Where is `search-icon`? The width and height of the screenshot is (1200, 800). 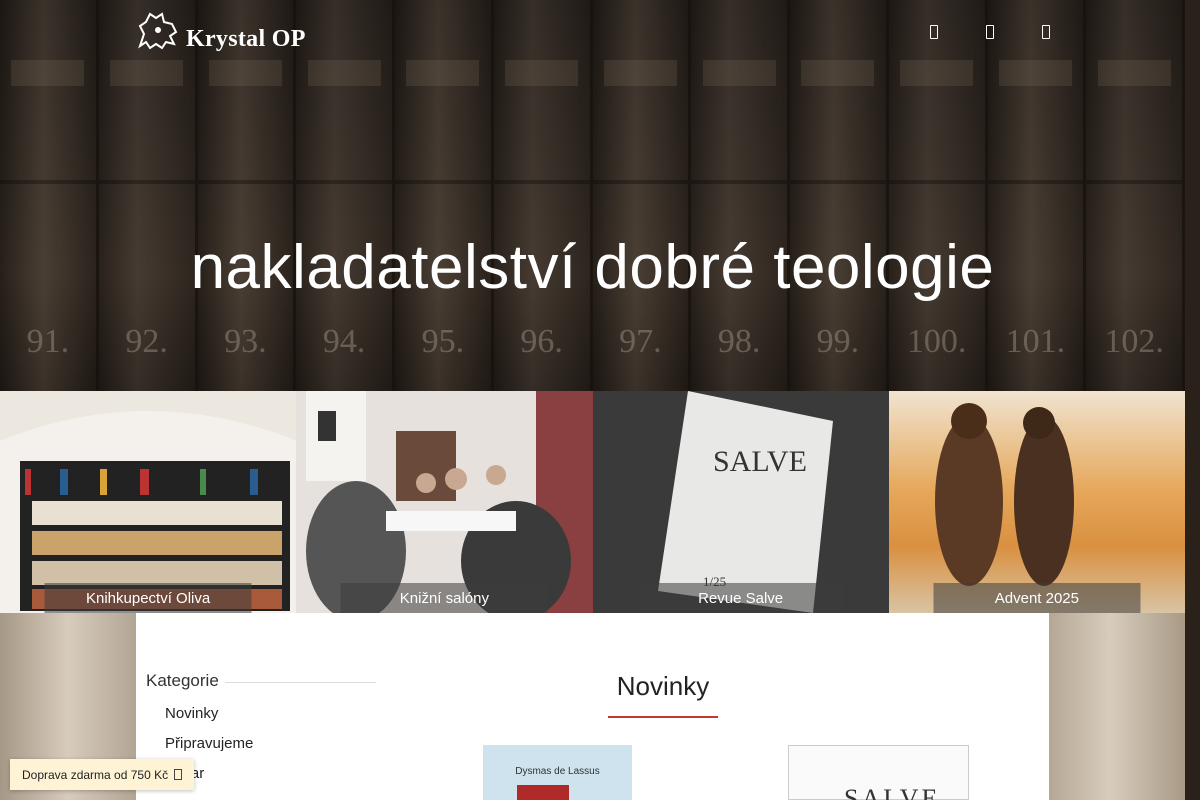 search-icon is located at coordinates (990, 32).